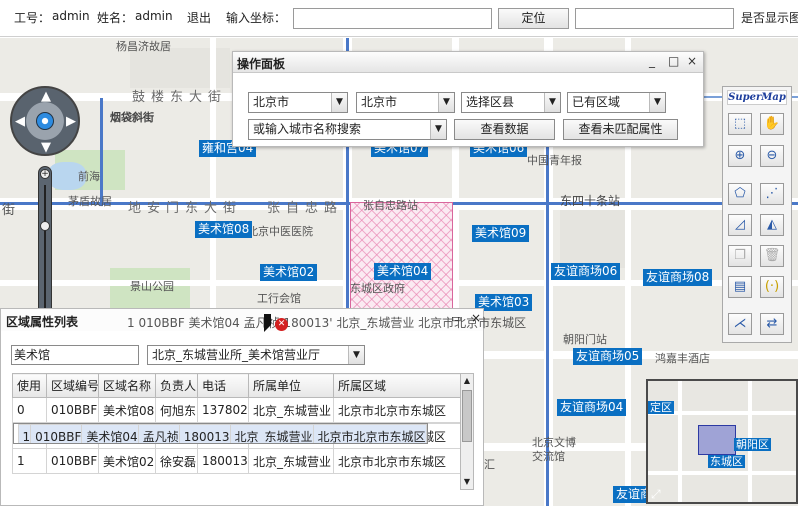 The height and width of the screenshot is (506, 798). I want to click on draw-polygon-icon: ⬠, so click(740, 194).